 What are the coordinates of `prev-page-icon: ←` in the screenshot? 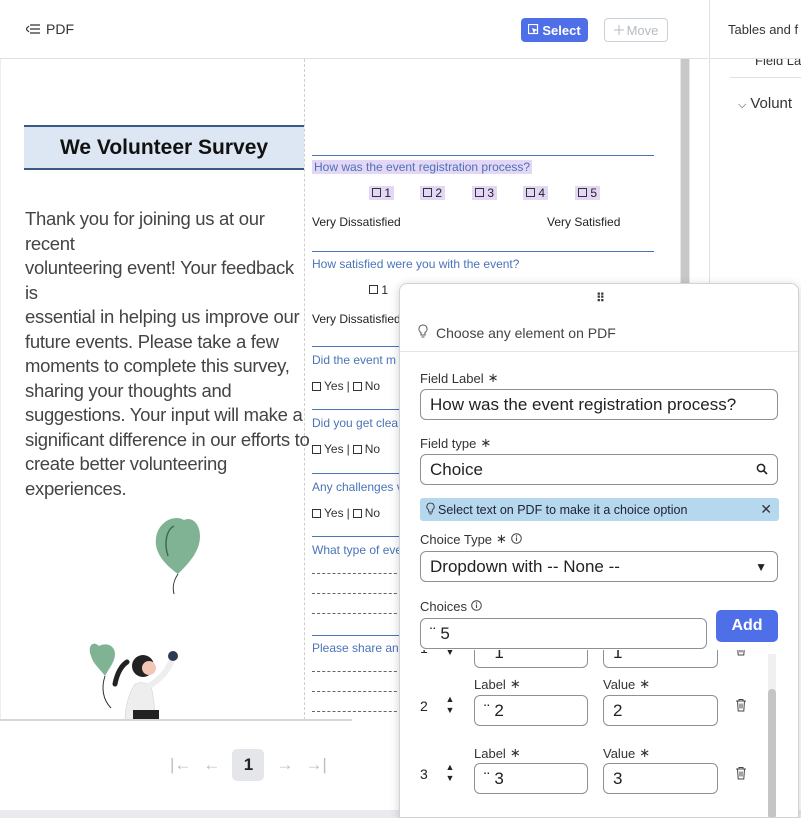 It's located at (211, 765).